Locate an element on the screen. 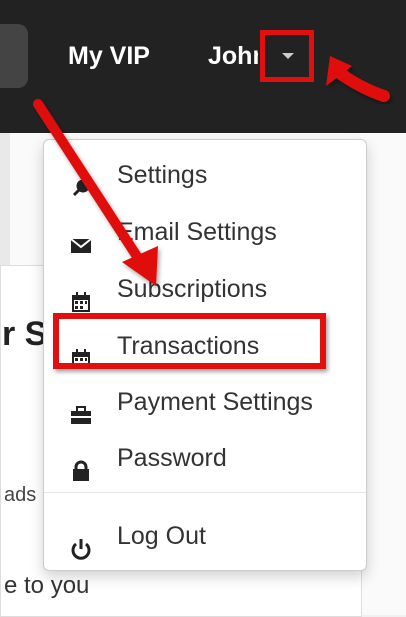 This screenshot has height=617, width=406. power-icon is located at coordinates (81, 543).